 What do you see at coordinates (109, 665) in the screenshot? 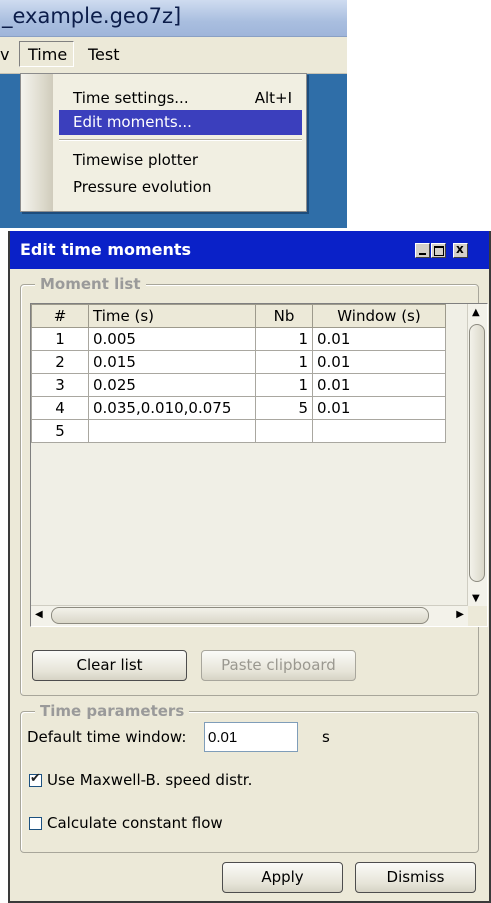
I see `clear-list-button: Clear list` at bounding box center [109, 665].